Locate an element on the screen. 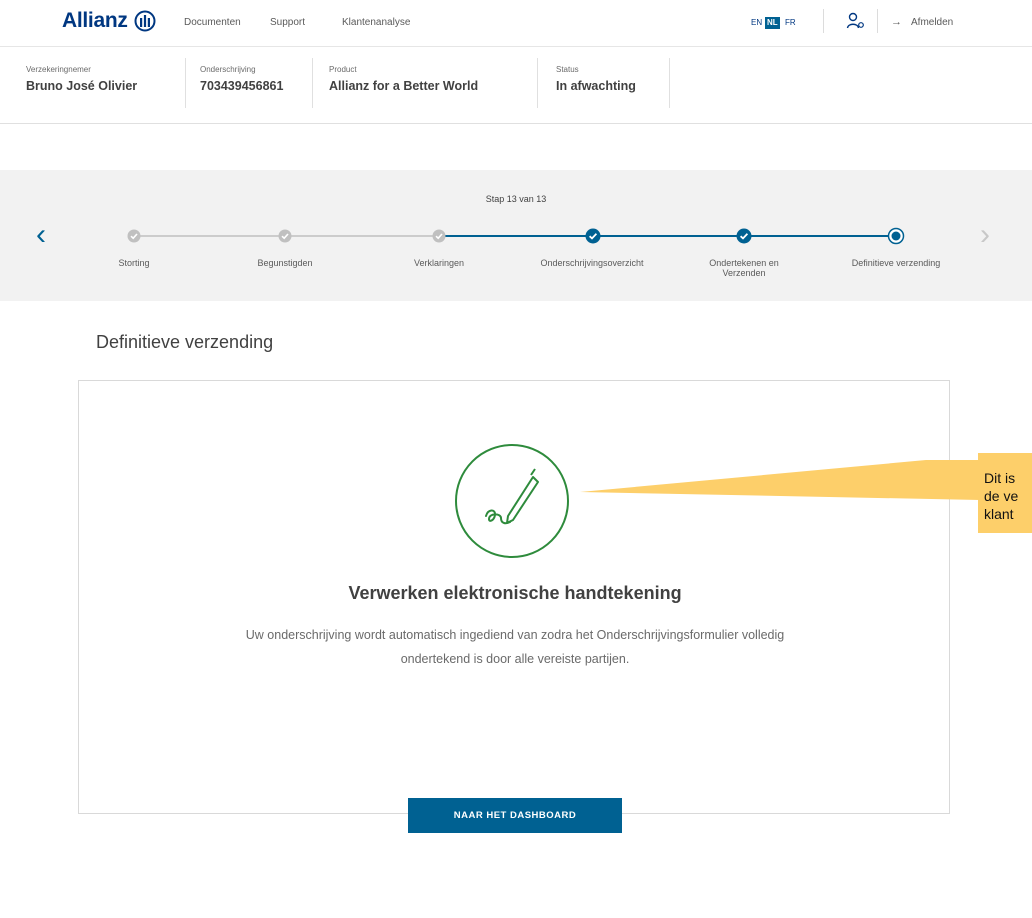 This screenshot has height=918, width=1032. dashboard-button: NAAR HET DASHBOARD is located at coordinates (515, 815).